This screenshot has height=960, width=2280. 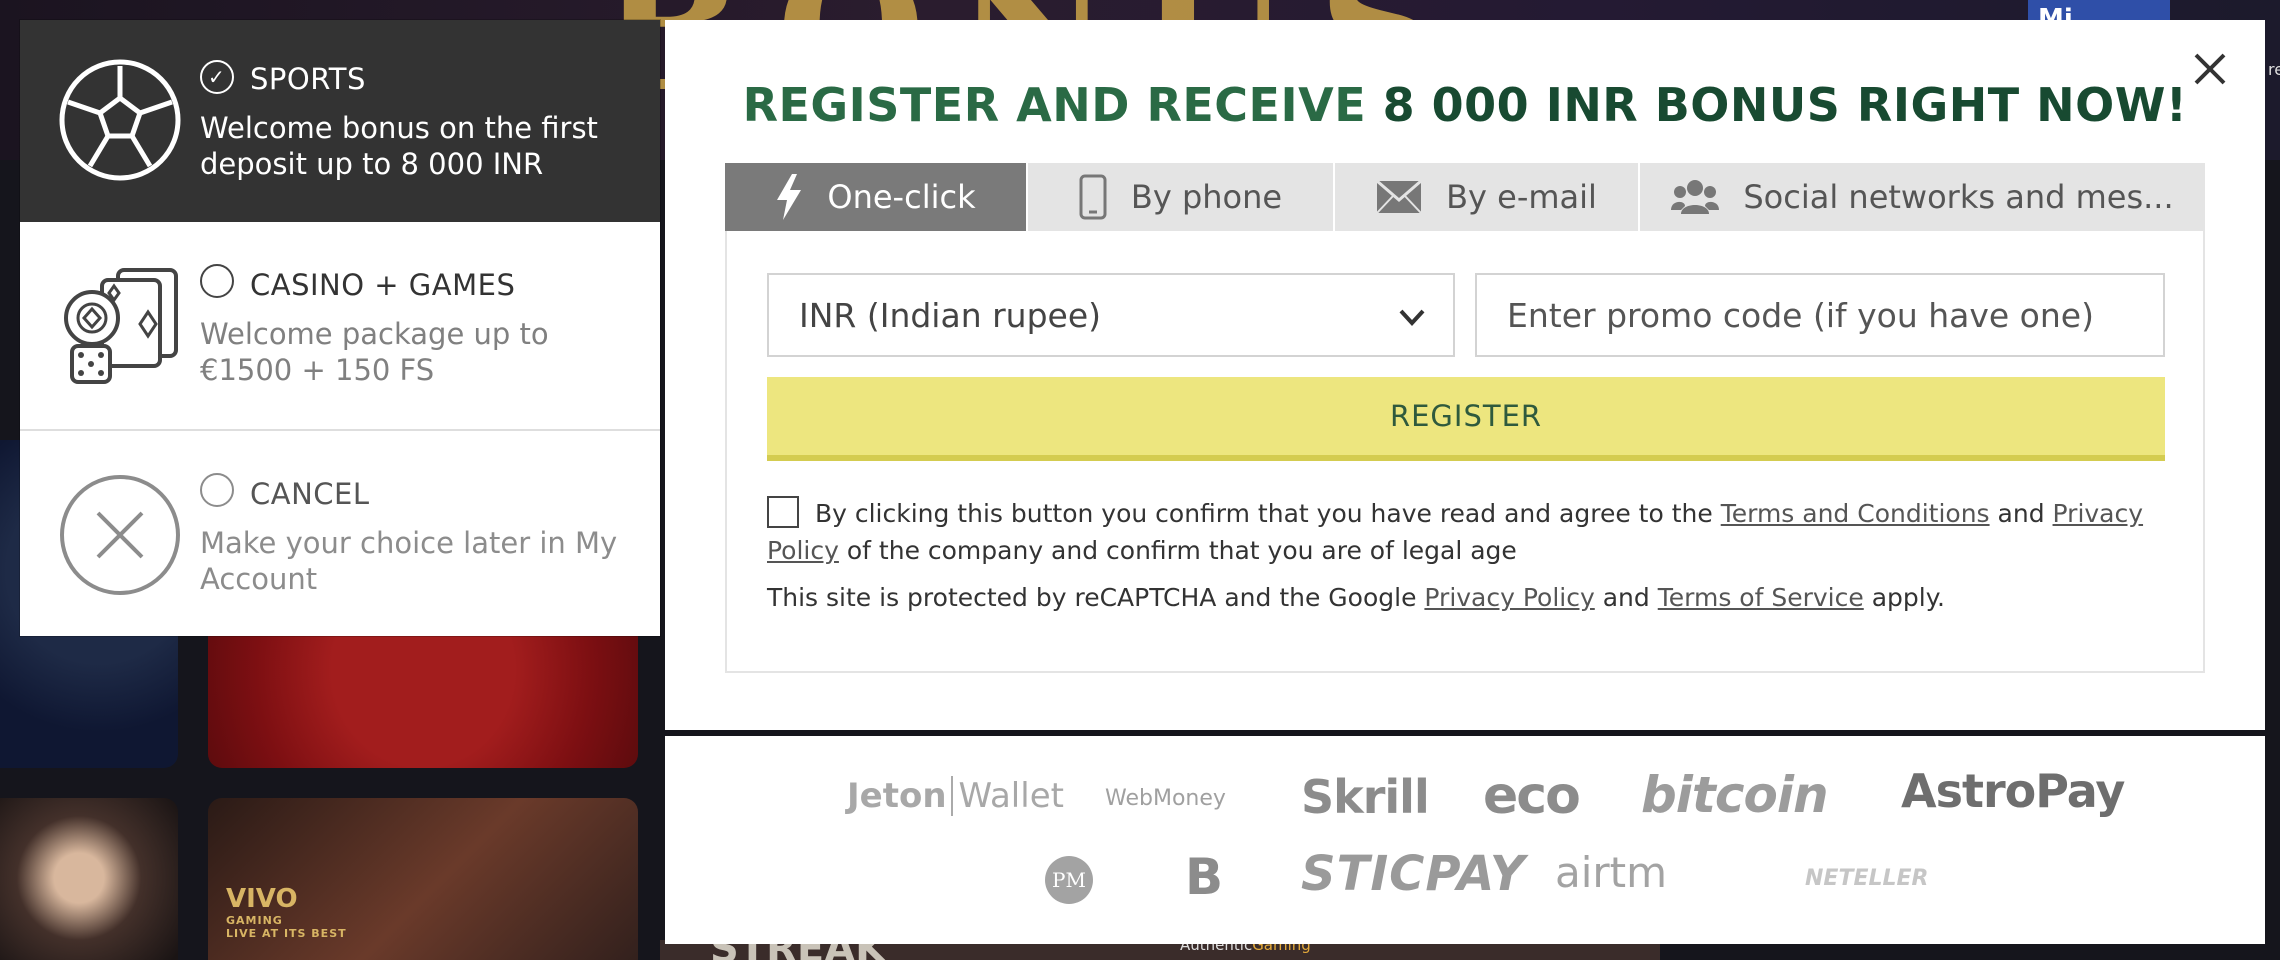 I want to click on currency-select-value: INR (Indian rupee), so click(x=950, y=315).